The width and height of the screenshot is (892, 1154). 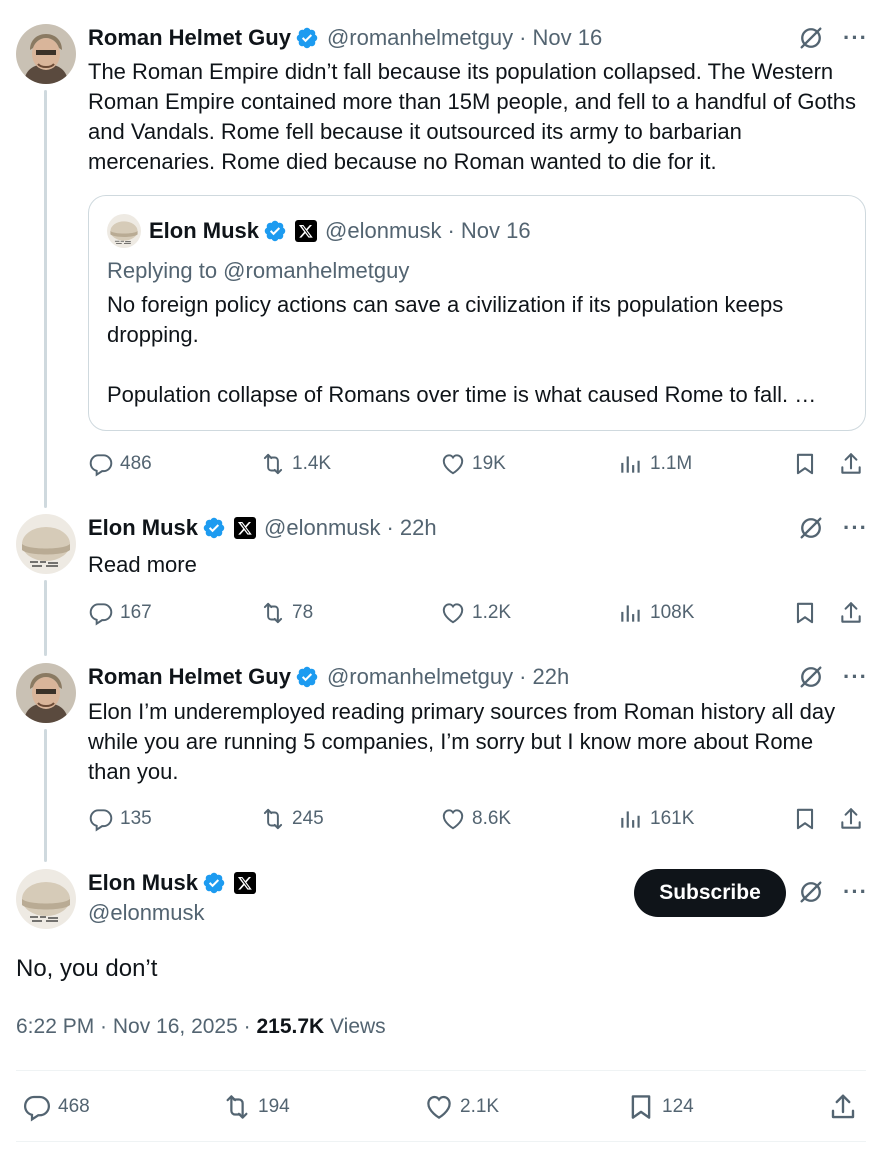 What do you see at coordinates (340, 231) in the screenshot?
I see `quote-header: Elon Musk @elonmusk · Nov 16` at bounding box center [340, 231].